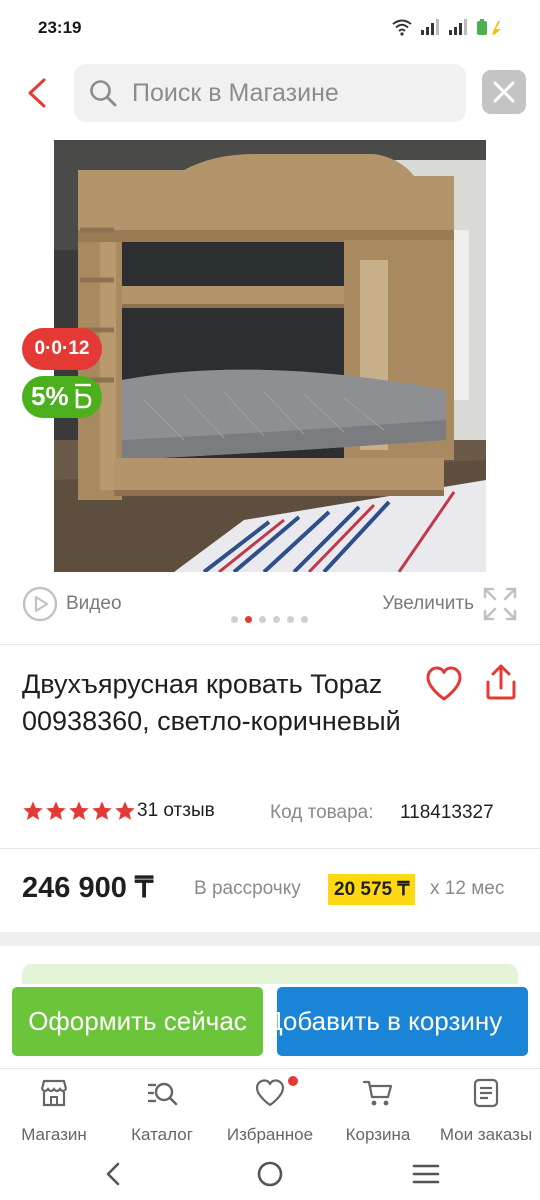 The image size is (540, 1200). I want to click on search-input: Поиск в Магазине, so click(270, 93).